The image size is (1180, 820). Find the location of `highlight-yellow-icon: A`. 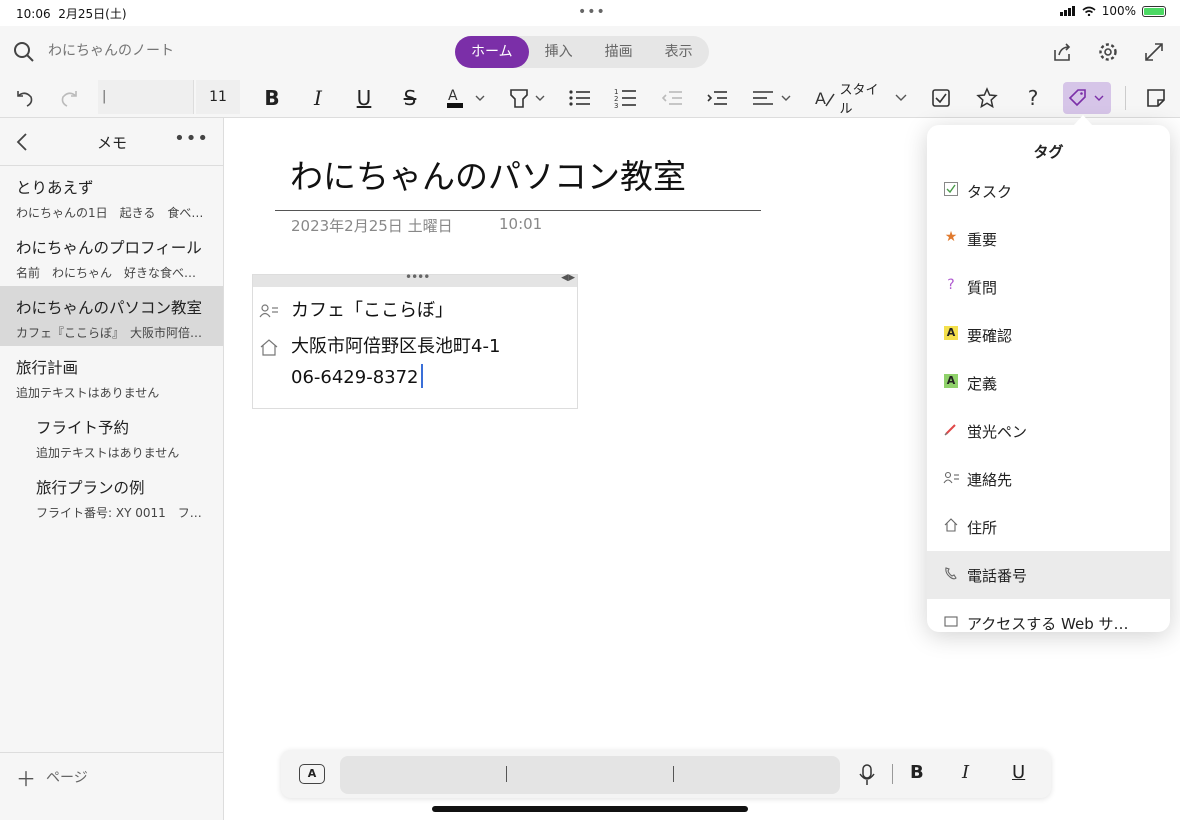

highlight-yellow-icon: A is located at coordinates (951, 333).